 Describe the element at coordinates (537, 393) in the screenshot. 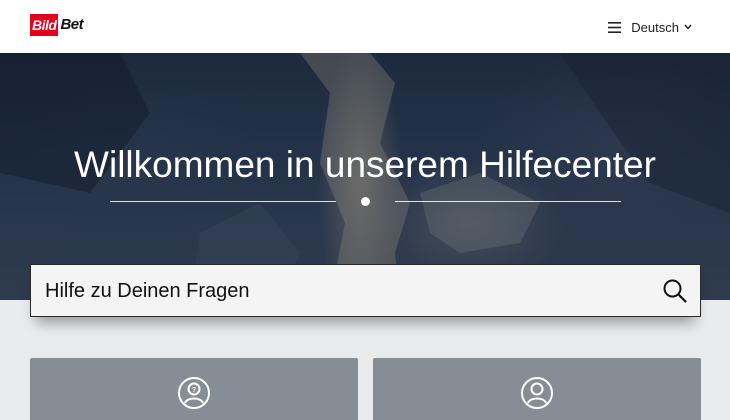

I see `user-icon` at that location.